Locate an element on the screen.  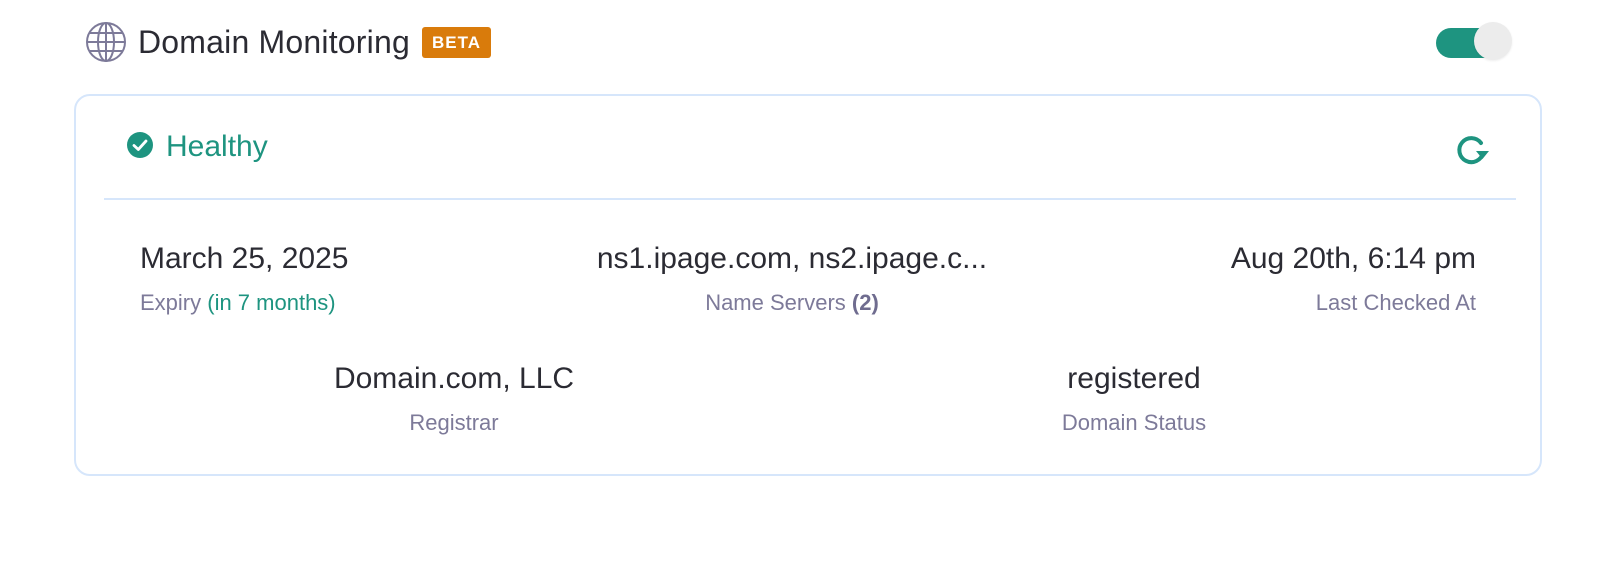
last-checked-field: Aug 20th, 6:14 pm Last Checked At is located at coordinates (1353, 279).